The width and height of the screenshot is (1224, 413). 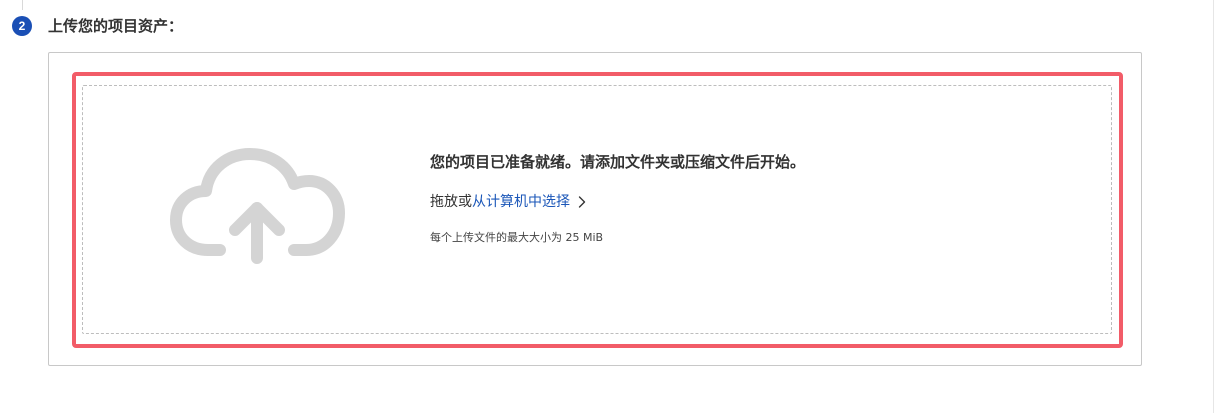 I want to click on ready-message: 您的项目已准备就绪。请添加文件夹或压缩文件后开始。, so click(x=618, y=162).